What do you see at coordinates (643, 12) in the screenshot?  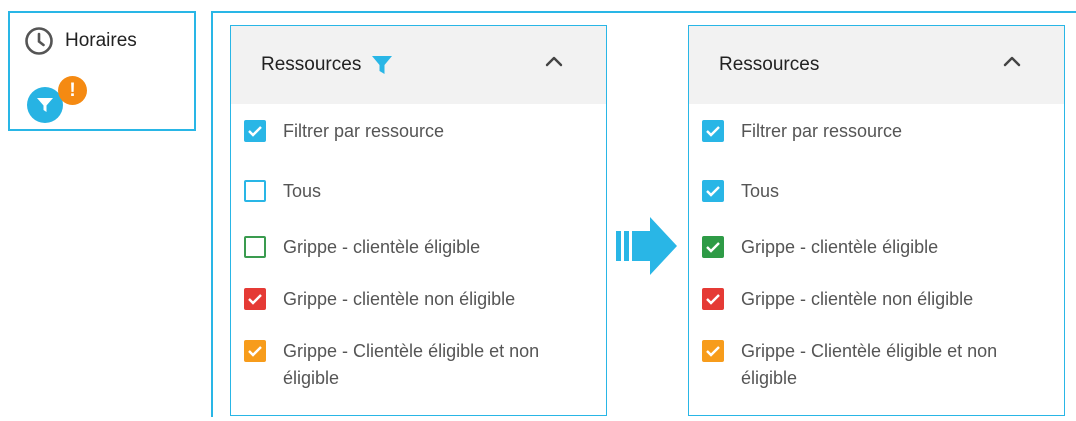 I see `frame-divider-horizontal` at bounding box center [643, 12].